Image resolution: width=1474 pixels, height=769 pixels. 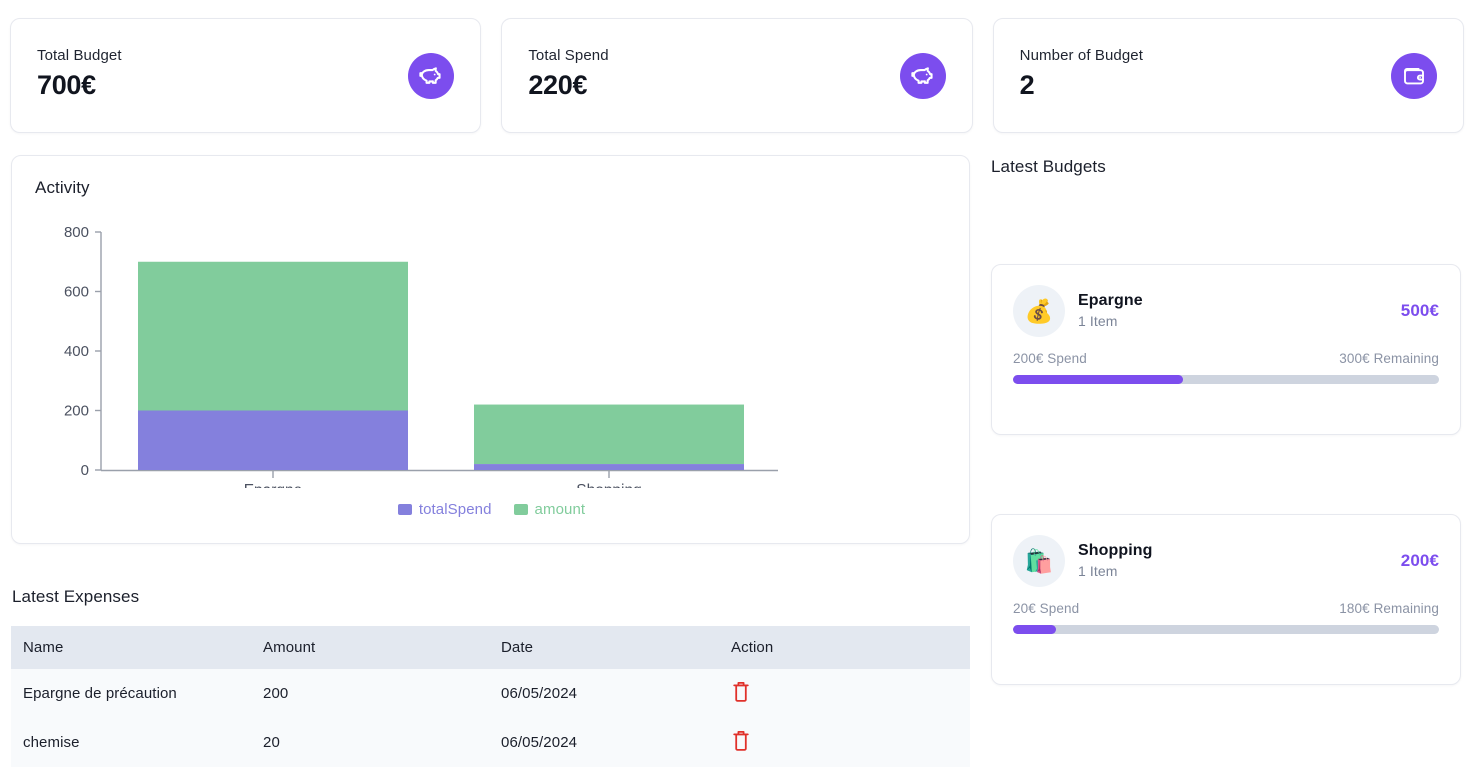 I want to click on stat-value: 700€, so click(x=66, y=85).